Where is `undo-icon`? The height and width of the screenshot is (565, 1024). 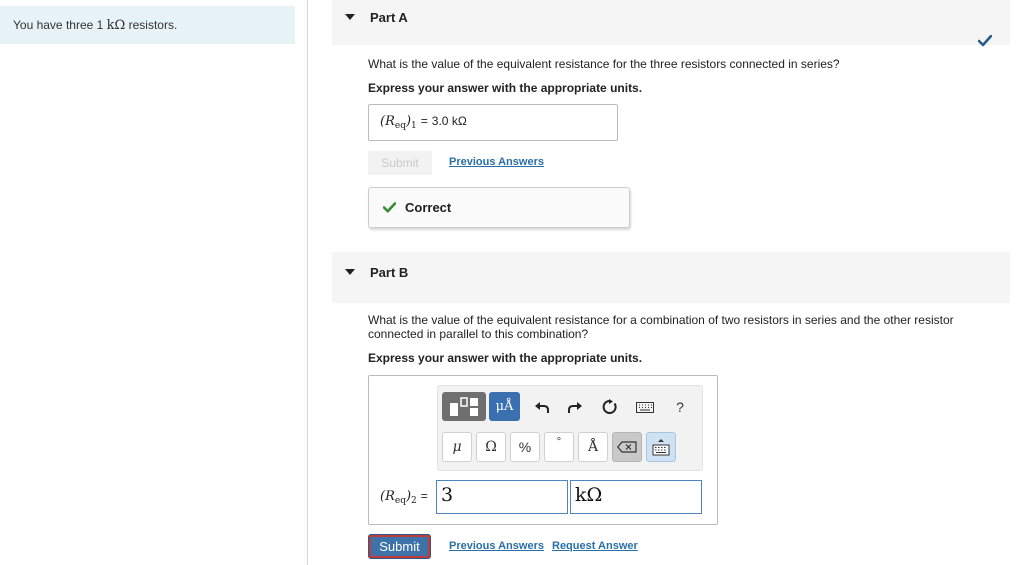 undo-icon is located at coordinates (542, 407).